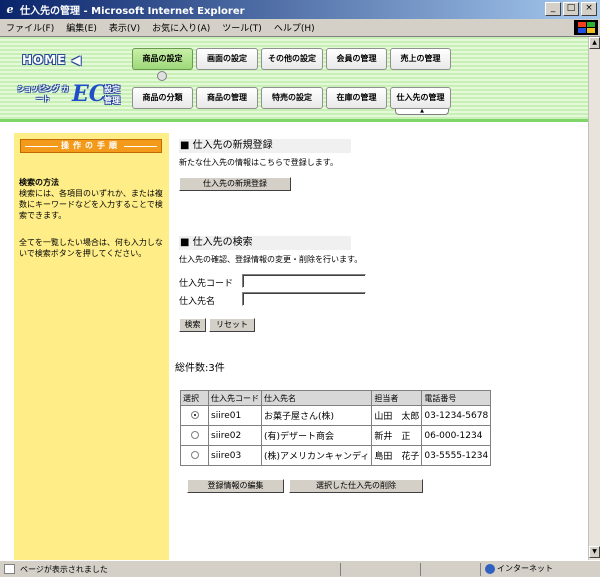 This screenshot has height=577, width=600. I want to click on shopping-cart-ec-logo: ショッピング カート EC 設定 管理, so click(70, 95).